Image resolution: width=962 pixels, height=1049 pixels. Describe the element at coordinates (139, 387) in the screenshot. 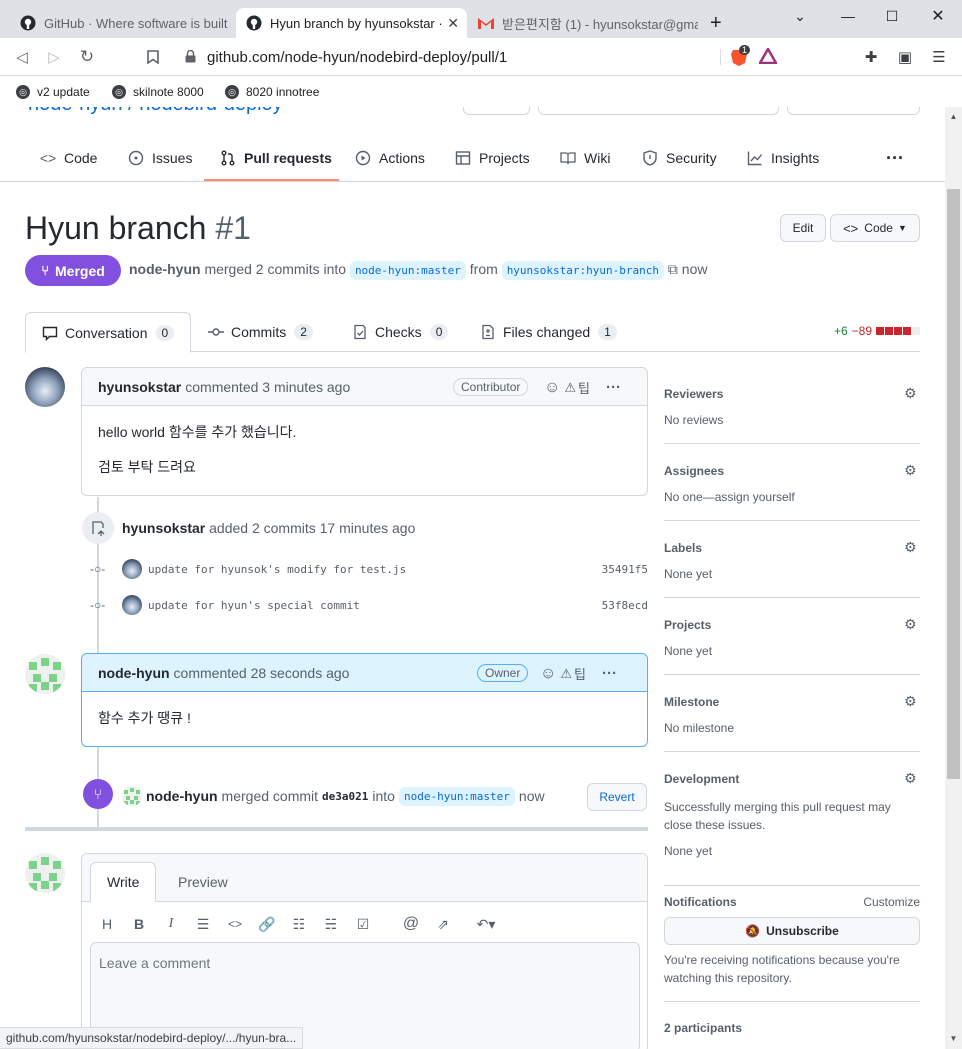

I see `comment-author: hyunsokstar` at that location.